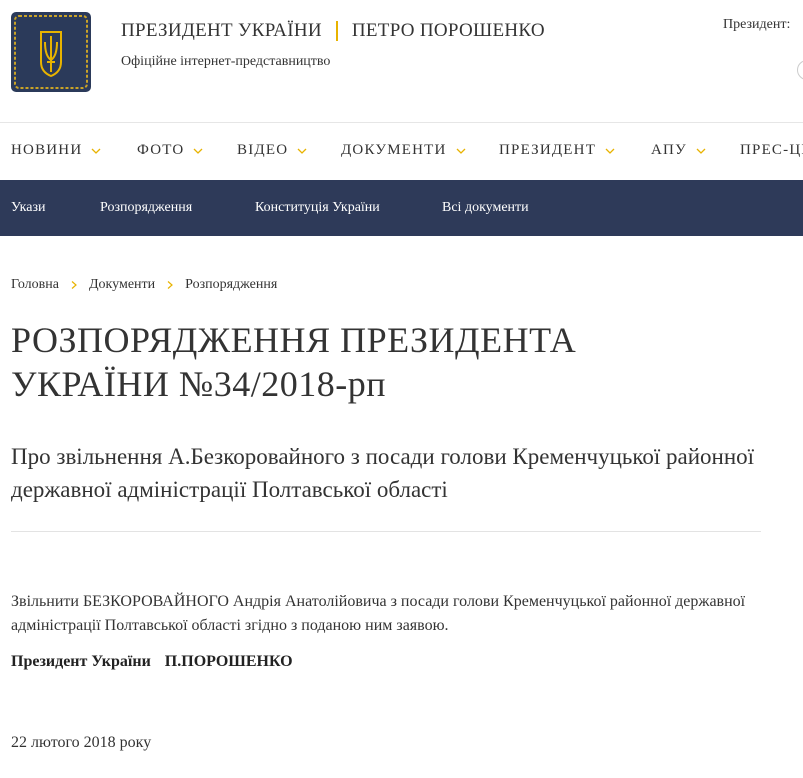 This screenshot has height=778, width=803. Describe the element at coordinates (226, 61) in the screenshot. I see `site-subtitle: Офіційне інтернет-представництво` at that location.